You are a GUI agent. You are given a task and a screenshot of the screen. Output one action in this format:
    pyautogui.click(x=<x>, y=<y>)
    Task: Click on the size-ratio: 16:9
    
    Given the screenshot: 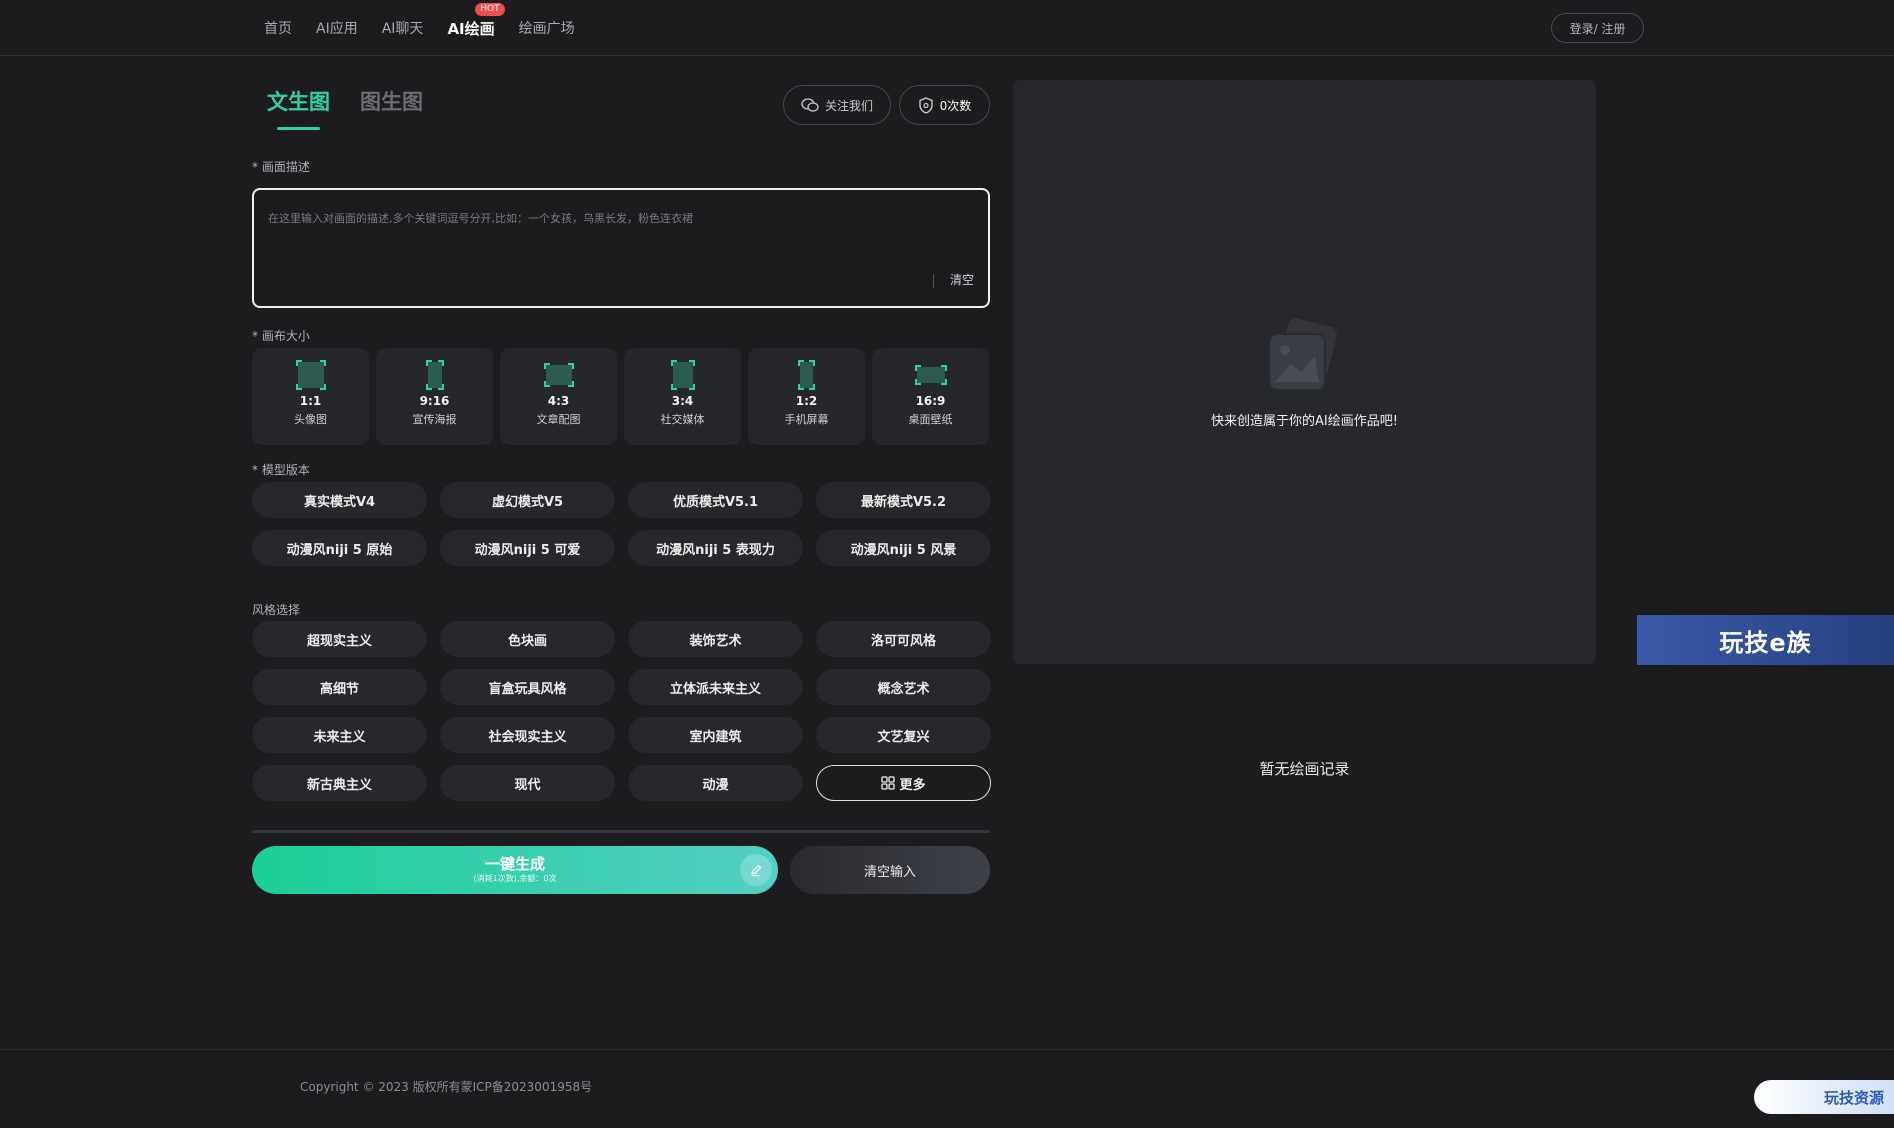 What is the action you would take?
    pyautogui.click(x=930, y=401)
    